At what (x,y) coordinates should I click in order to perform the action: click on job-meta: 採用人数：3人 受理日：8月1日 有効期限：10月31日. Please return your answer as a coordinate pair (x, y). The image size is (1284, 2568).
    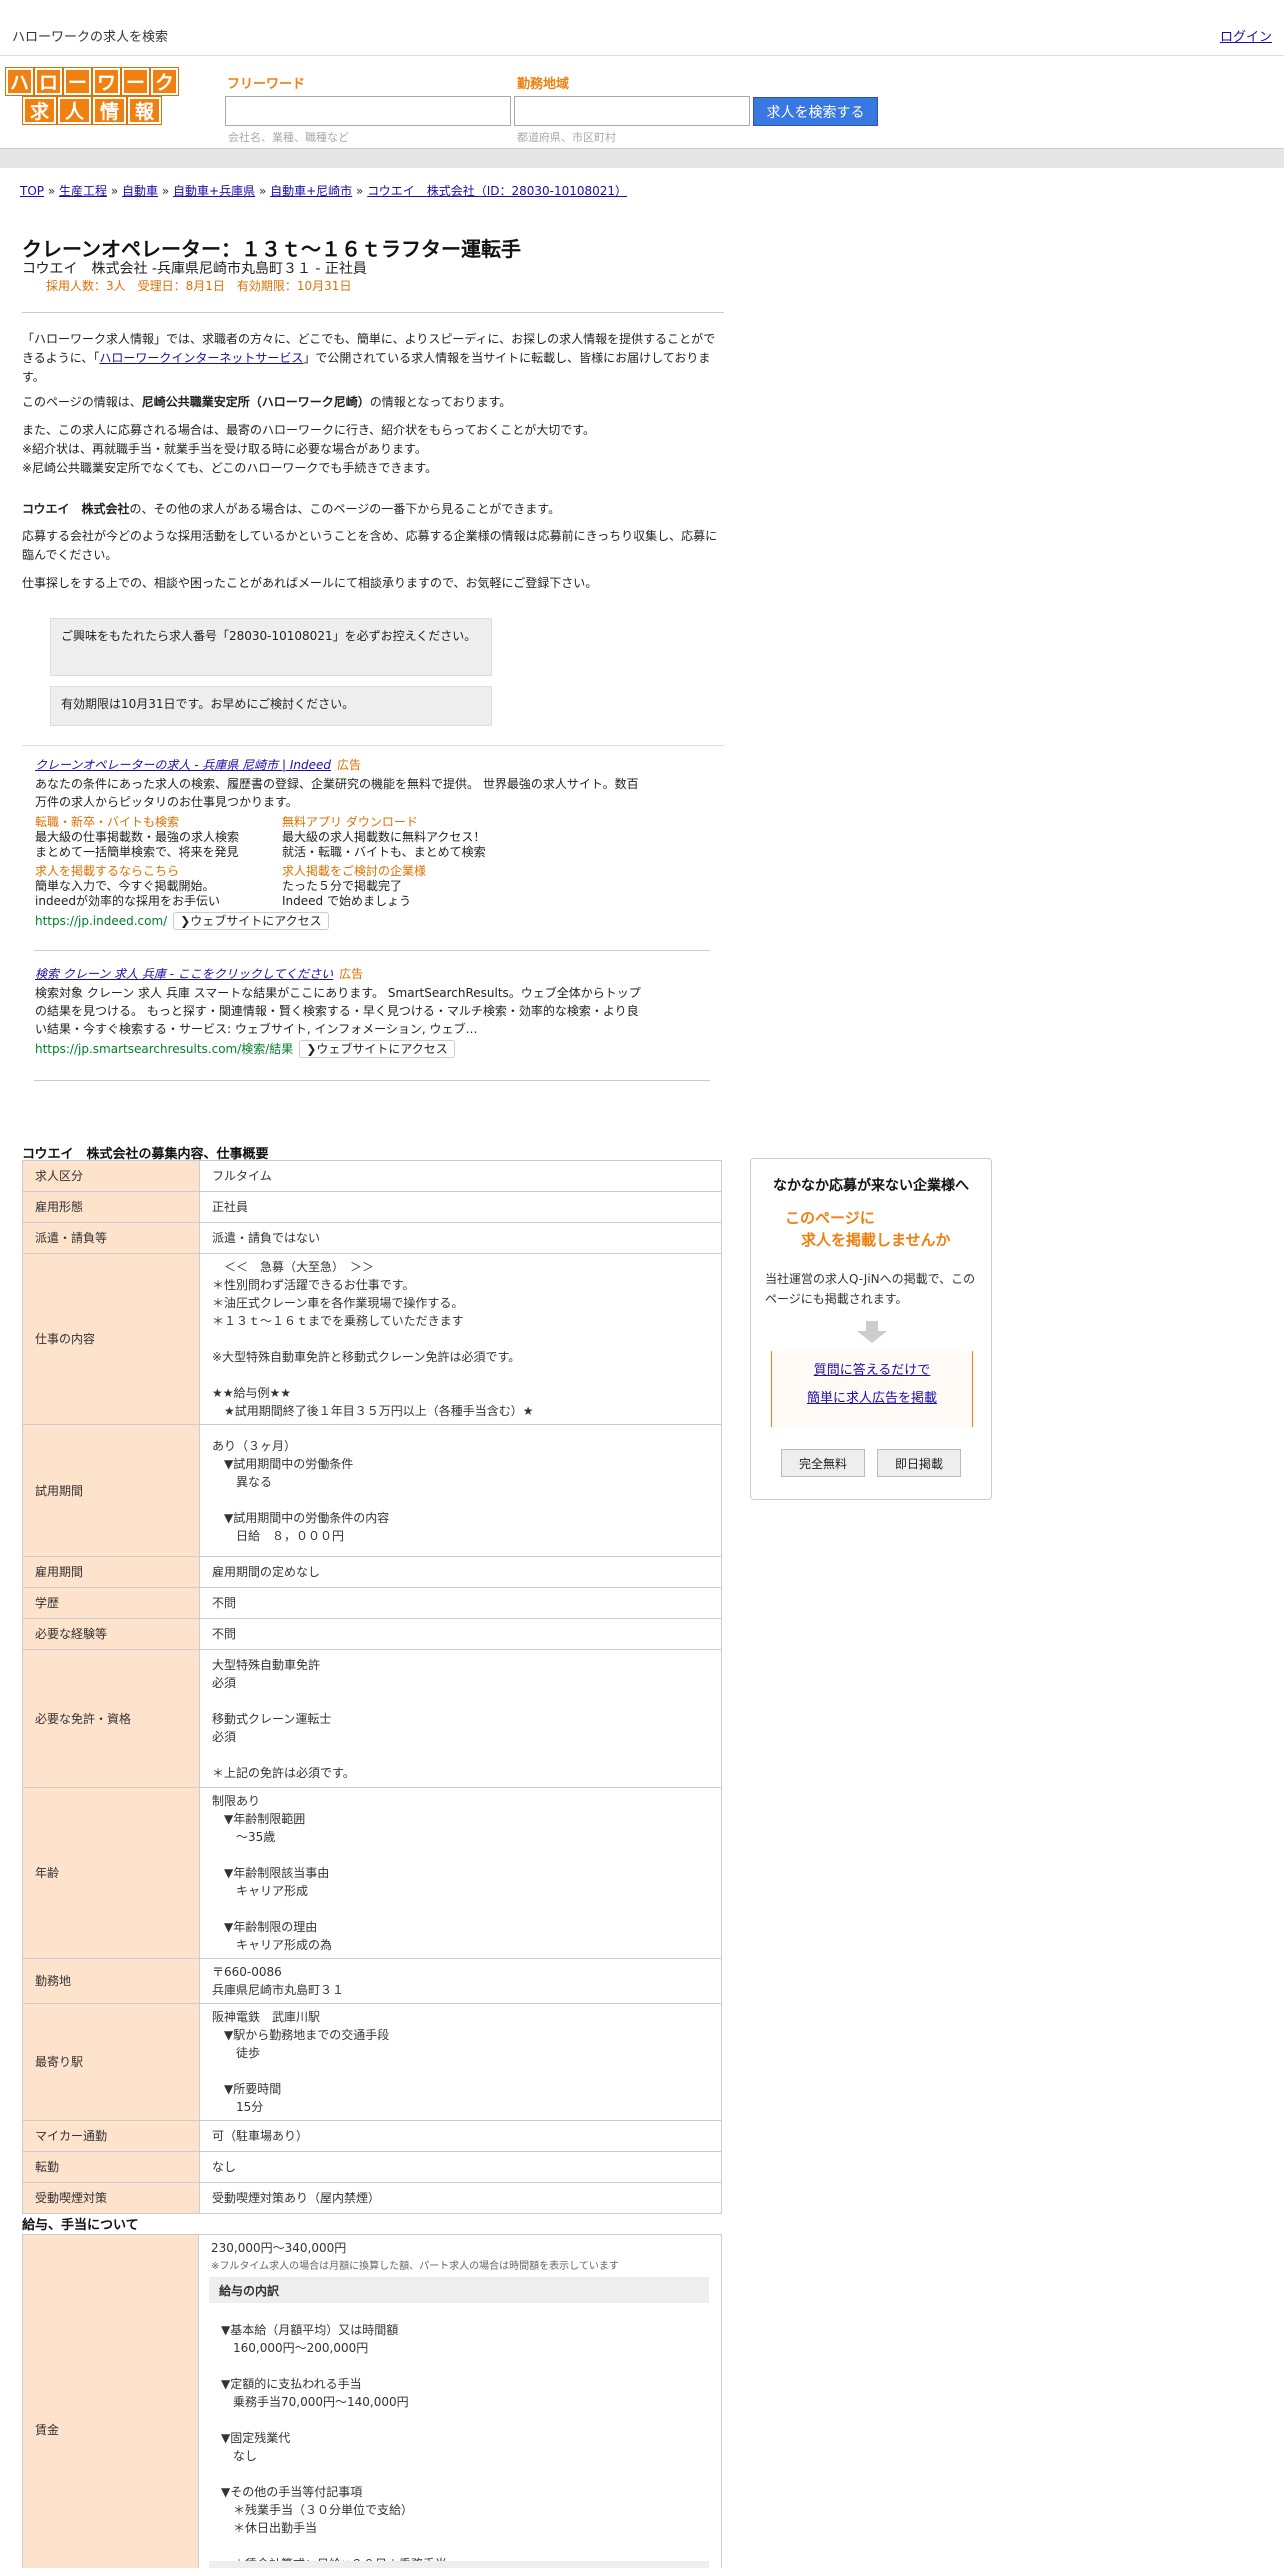
    Looking at the image, I should click on (199, 286).